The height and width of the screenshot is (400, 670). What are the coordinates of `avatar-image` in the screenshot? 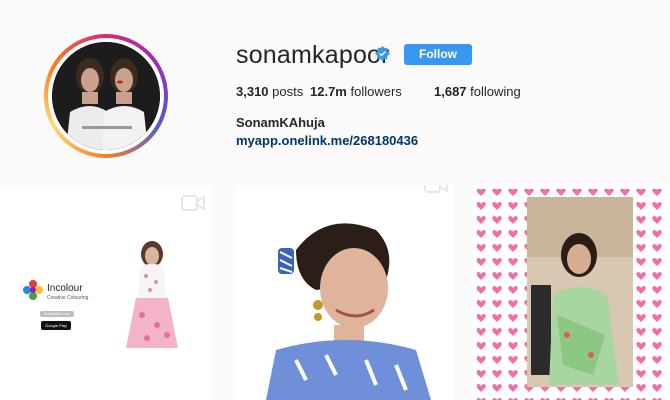 It's located at (106, 96).